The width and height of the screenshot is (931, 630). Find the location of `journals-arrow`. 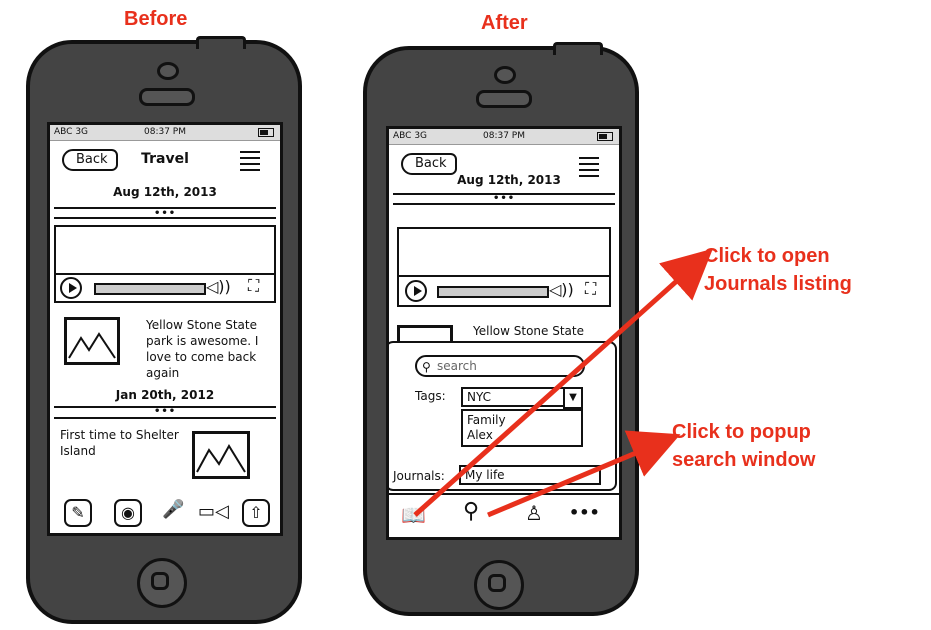

journals-arrow is located at coordinates (563, 382).